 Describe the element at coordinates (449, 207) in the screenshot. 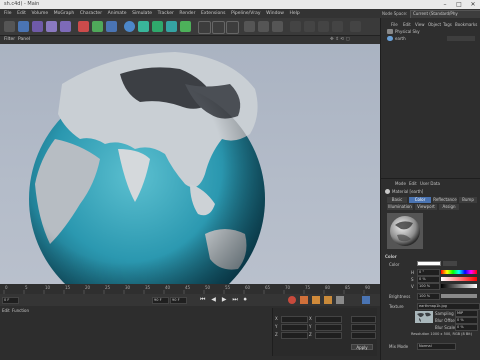

I see `tab-assign: Assign` at that location.